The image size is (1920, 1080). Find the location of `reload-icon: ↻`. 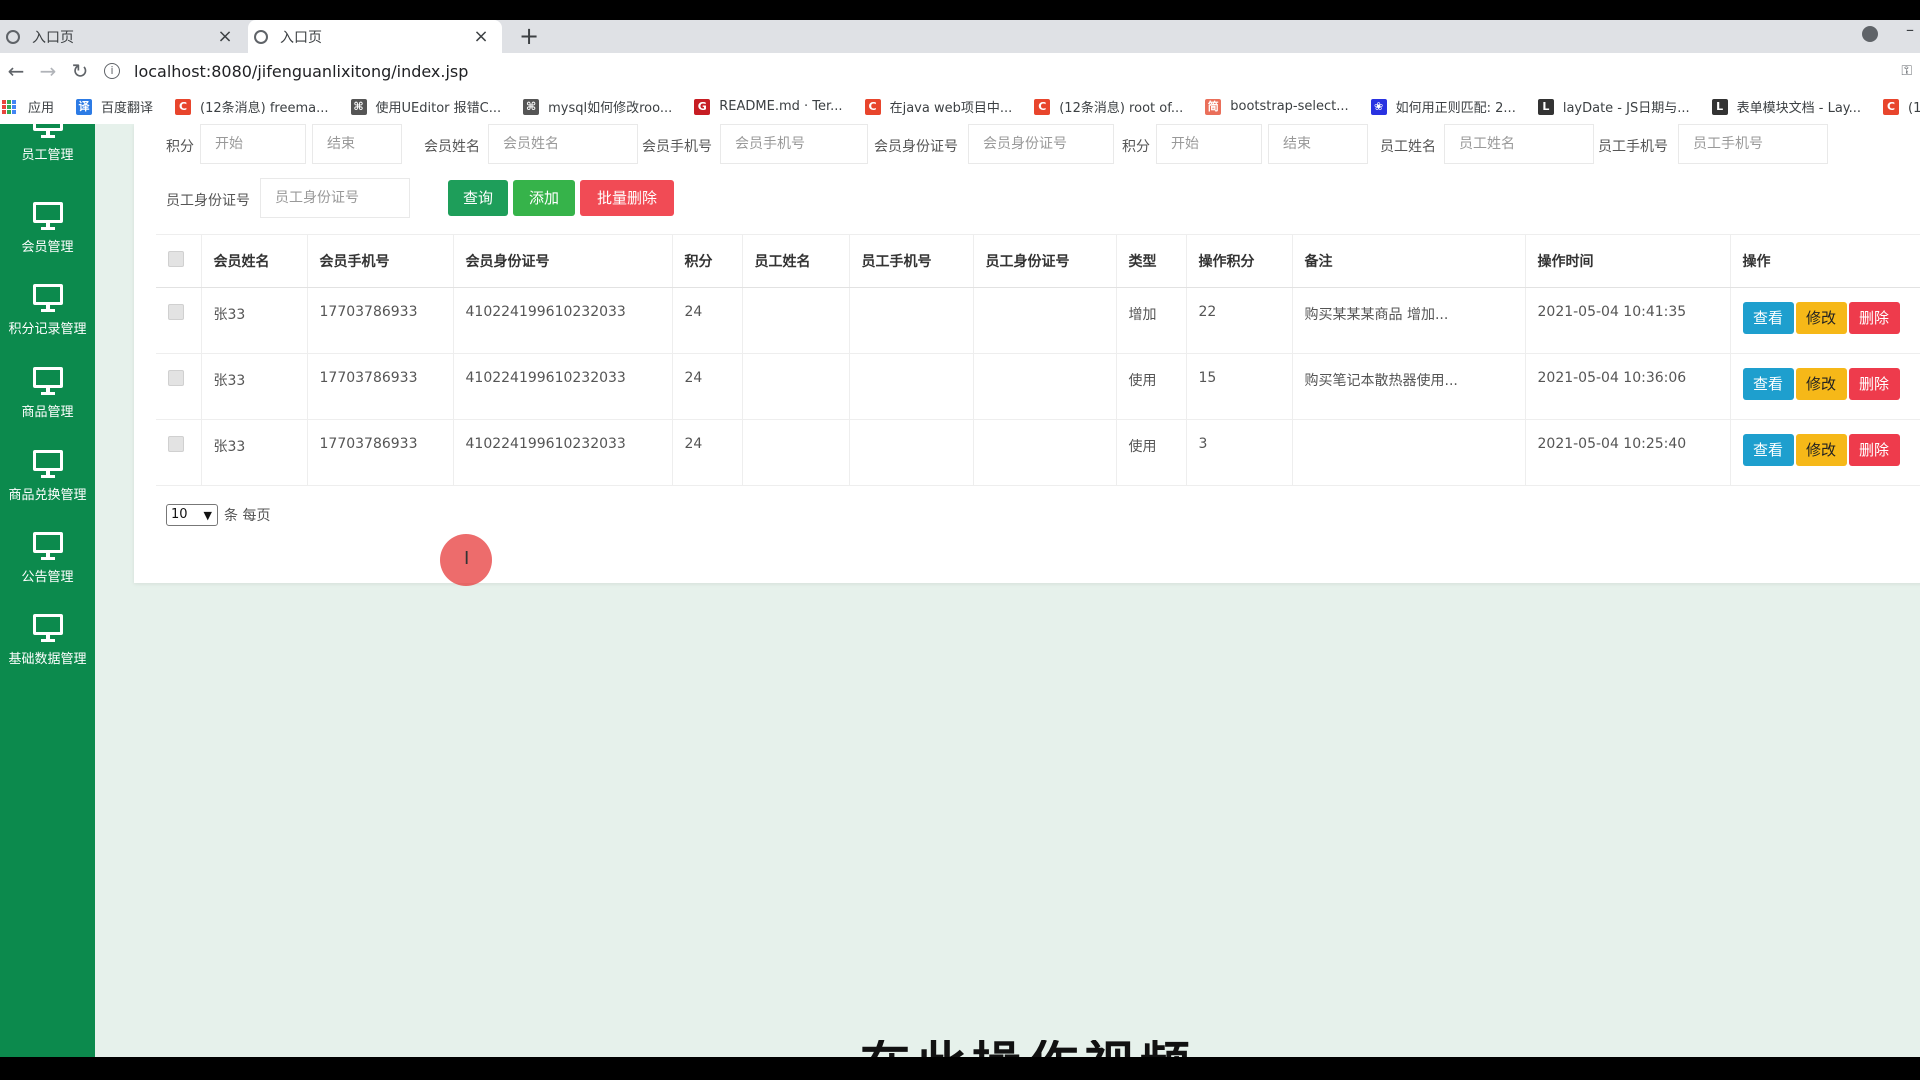

reload-icon: ↻ is located at coordinates (80, 71).